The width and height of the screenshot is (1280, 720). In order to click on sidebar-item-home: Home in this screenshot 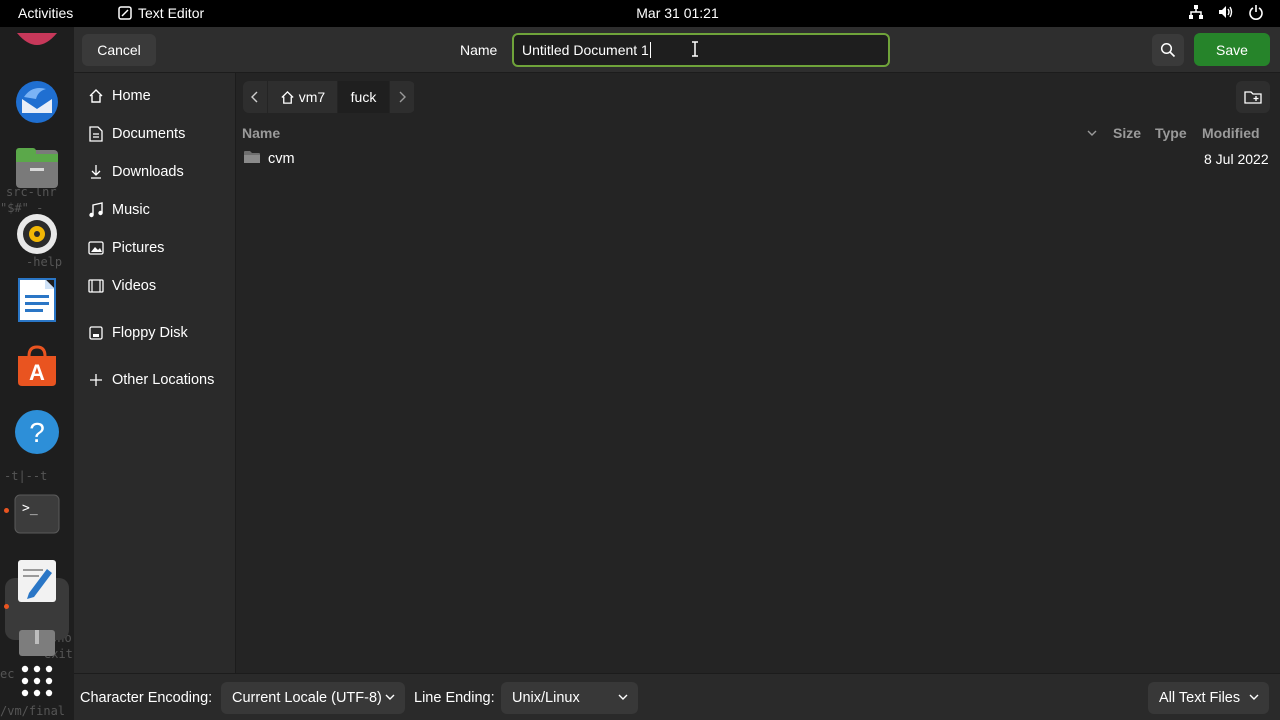, I will do `click(155, 96)`.